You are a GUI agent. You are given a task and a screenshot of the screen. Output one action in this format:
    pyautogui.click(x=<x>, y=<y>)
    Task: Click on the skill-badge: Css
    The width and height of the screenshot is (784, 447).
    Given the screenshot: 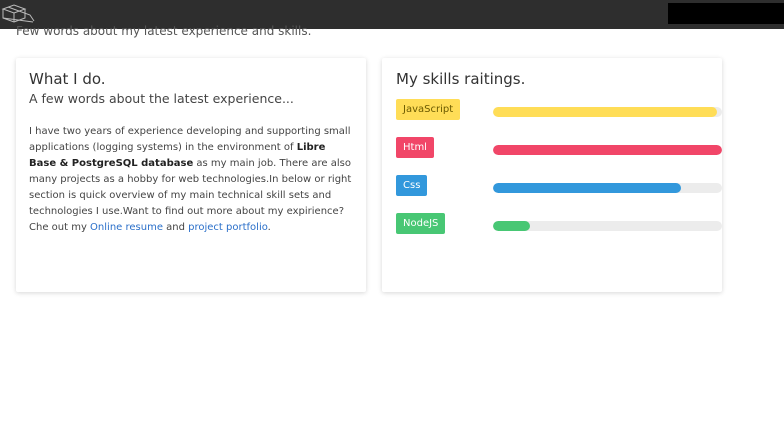 What is the action you would take?
    pyautogui.click(x=412, y=185)
    